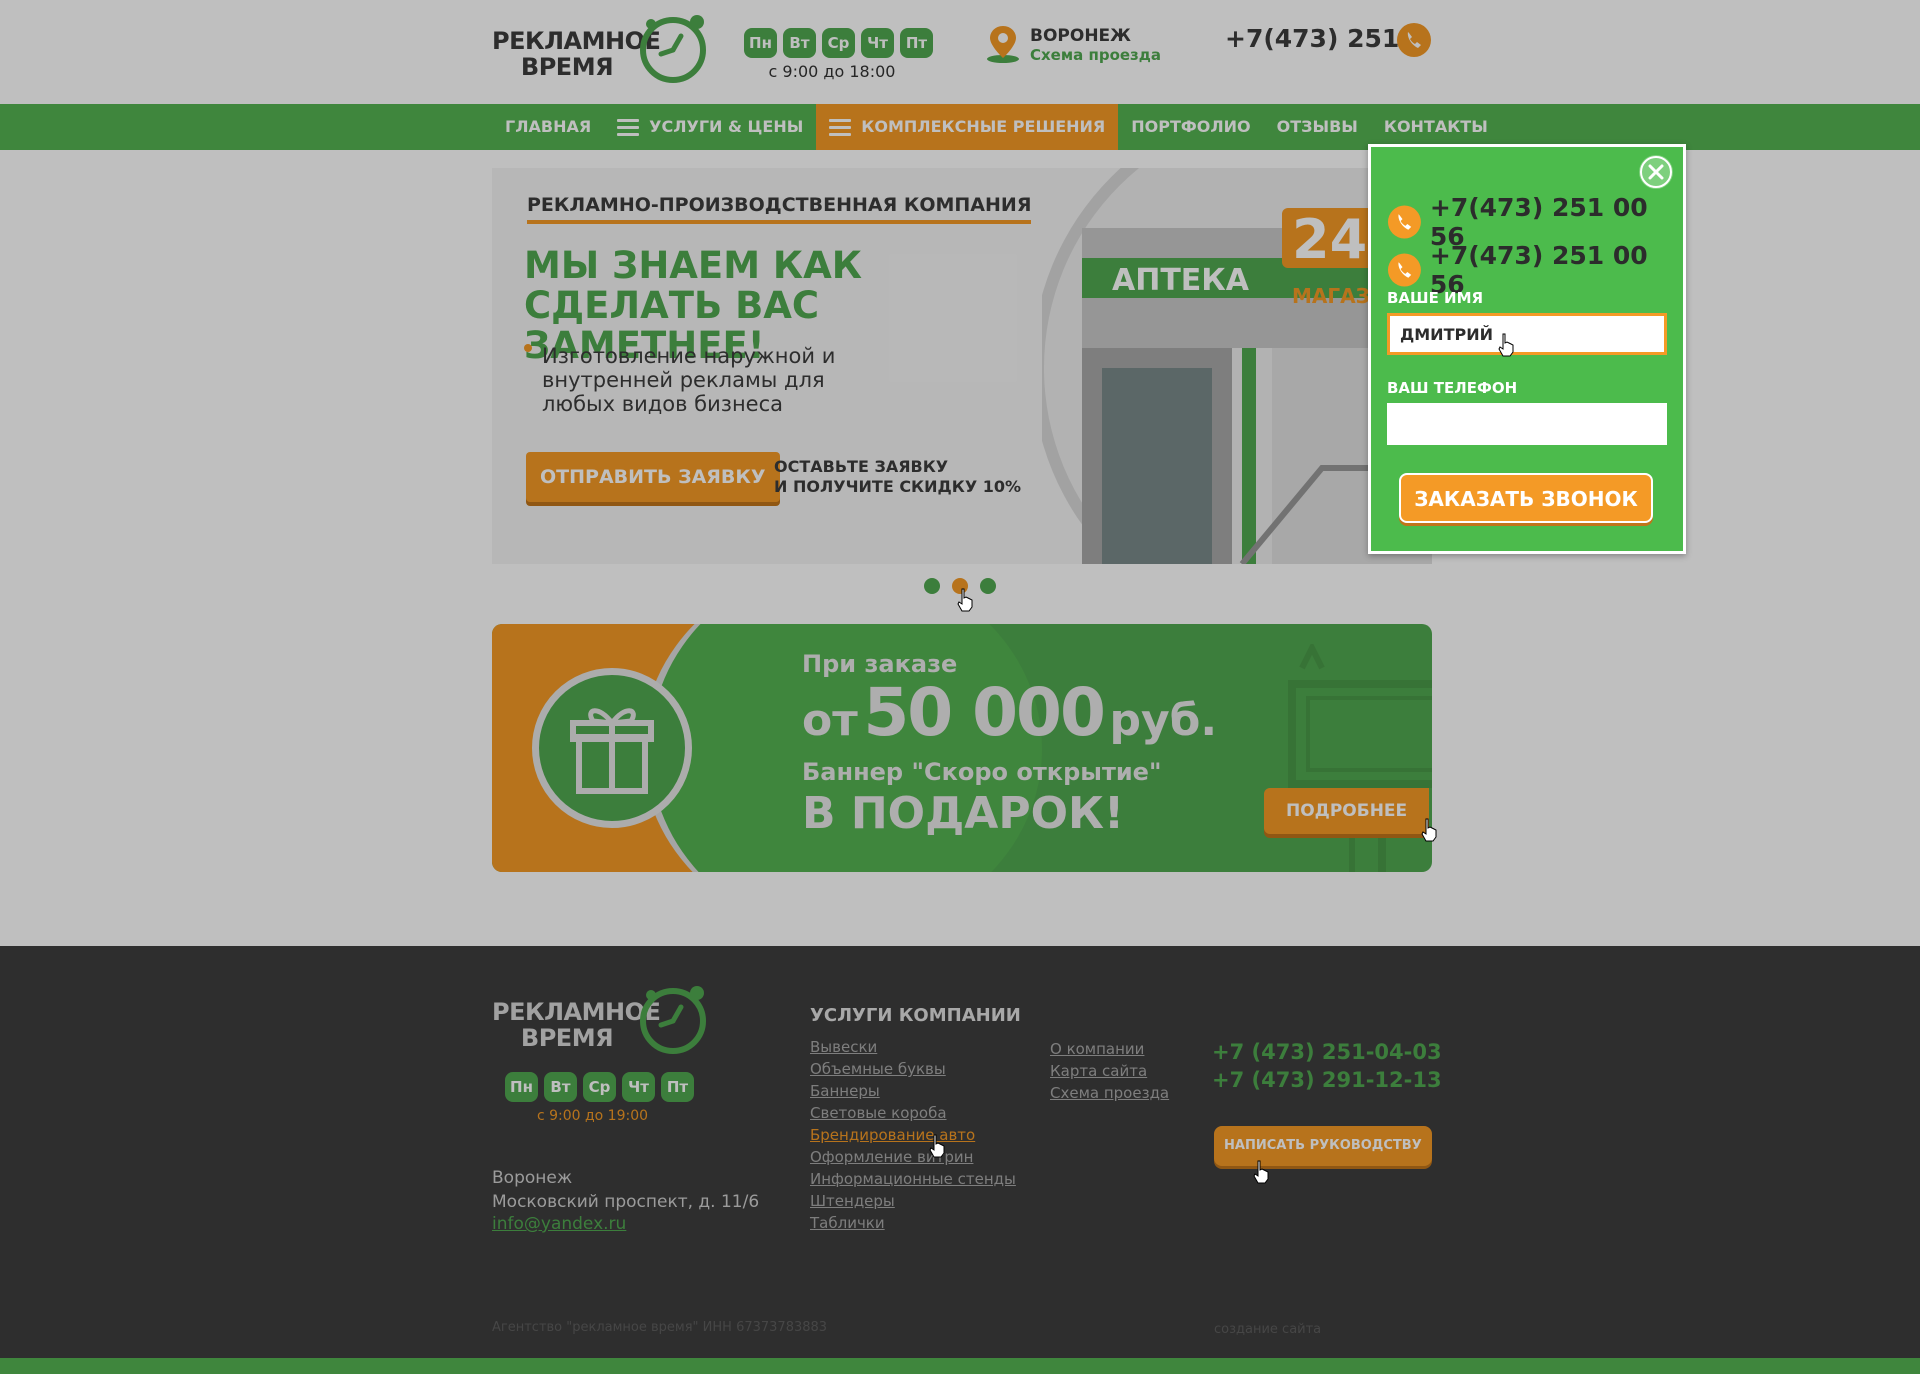  I want to click on phone-label: ВАШ ТЕЛЕФОН, so click(1452, 388).